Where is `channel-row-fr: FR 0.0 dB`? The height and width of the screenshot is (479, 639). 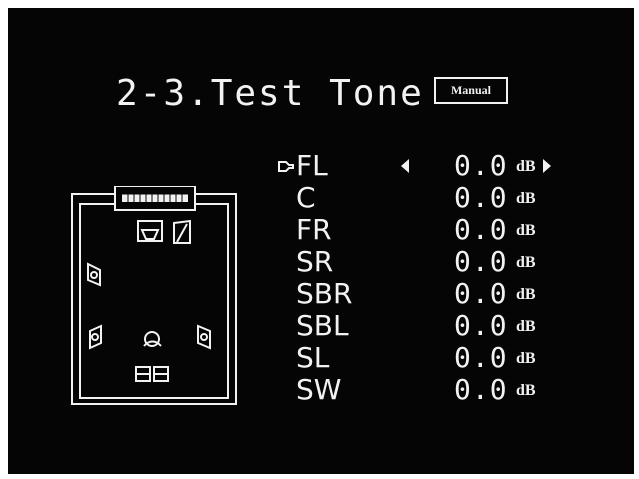 channel-row-fr: FR 0.0 dB is located at coordinates (428, 230).